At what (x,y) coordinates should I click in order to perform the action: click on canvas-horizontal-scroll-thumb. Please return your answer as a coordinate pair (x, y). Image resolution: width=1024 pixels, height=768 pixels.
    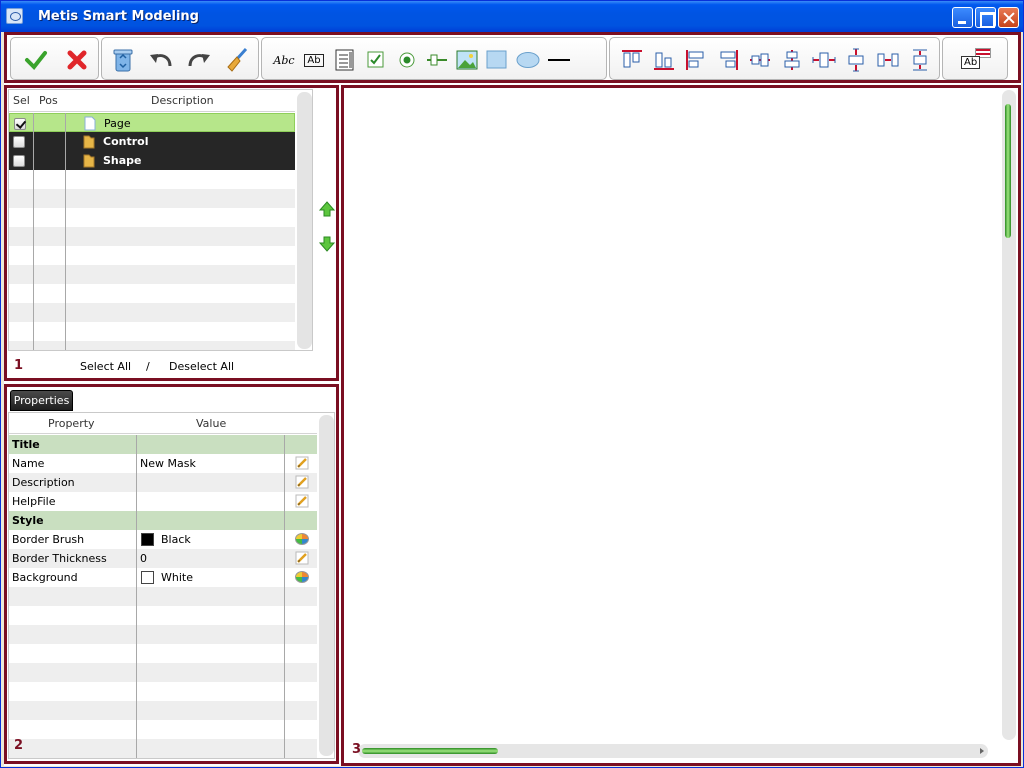
    Looking at the image, I should click on (430, 751).